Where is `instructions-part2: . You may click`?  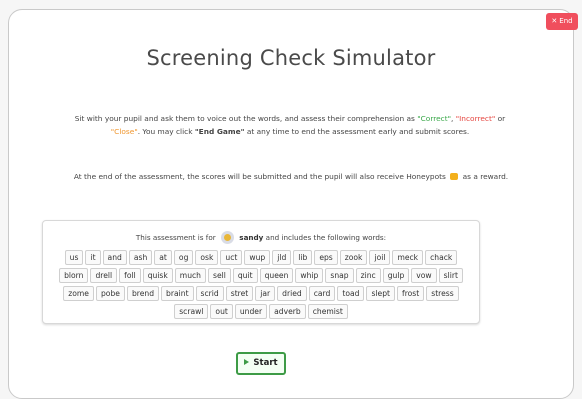
instructions-part2: . You may click is located at coordinates (166, 131).